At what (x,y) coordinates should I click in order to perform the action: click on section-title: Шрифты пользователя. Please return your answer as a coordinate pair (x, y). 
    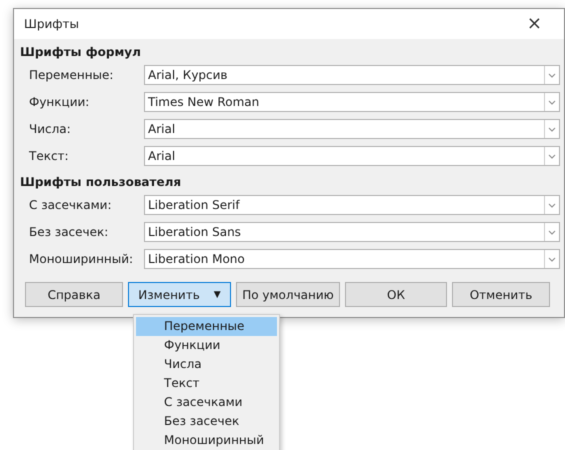
    Looking at the image, I should click on (101, 182).